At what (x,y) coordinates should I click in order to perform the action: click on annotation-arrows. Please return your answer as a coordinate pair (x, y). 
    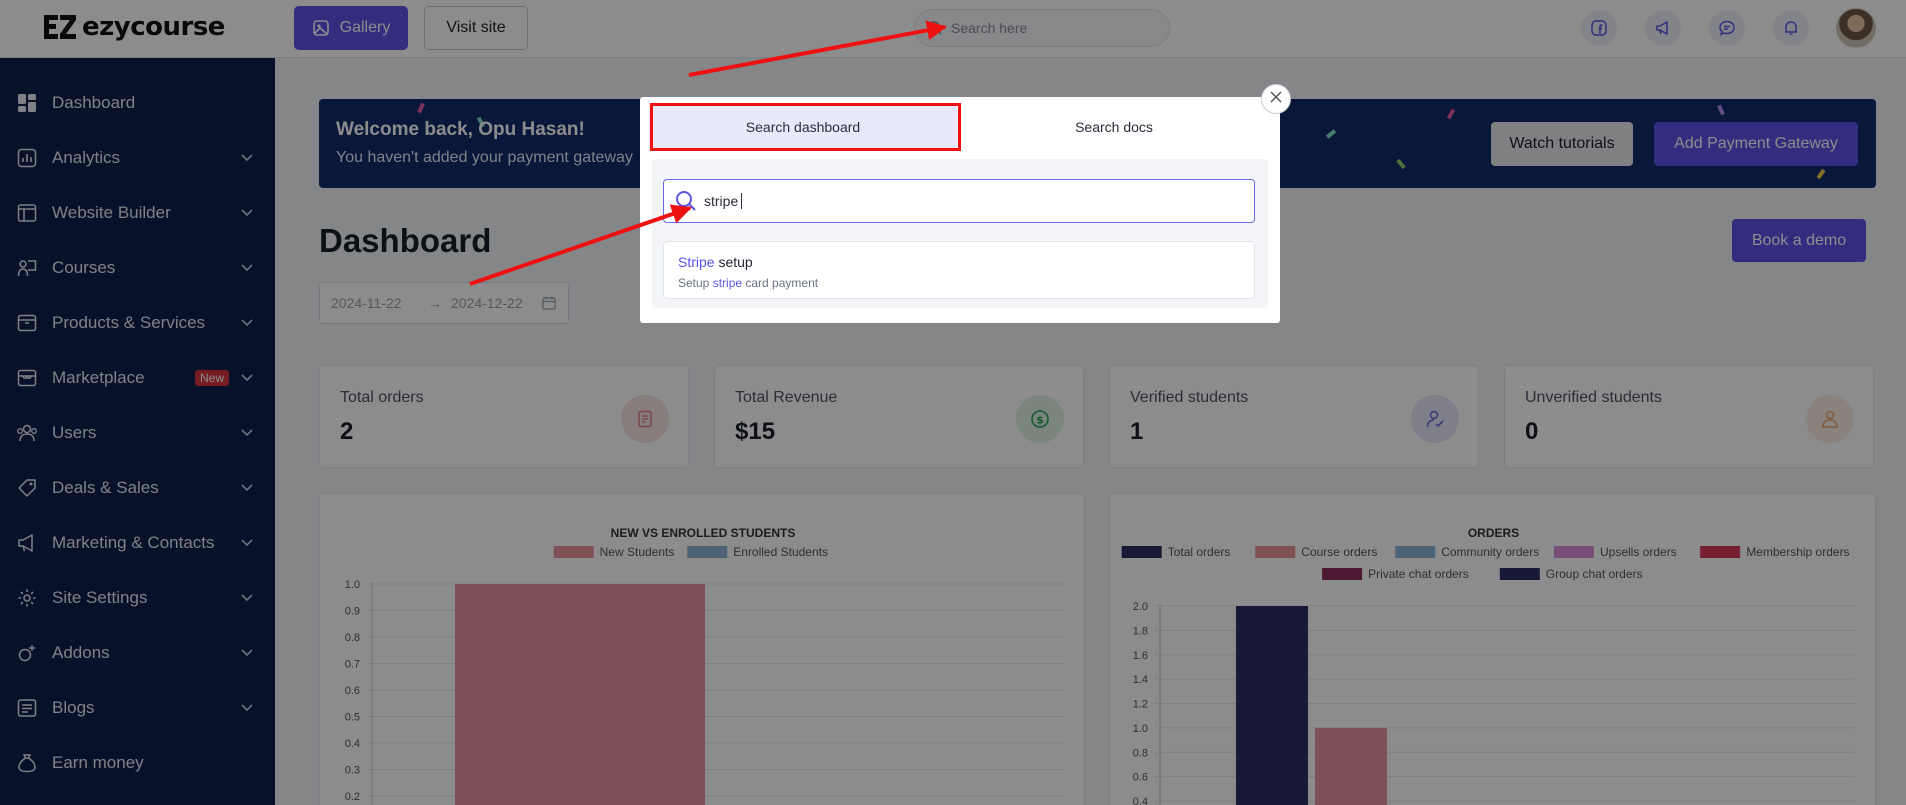
    Looking at the image, I should click on (708, 153).